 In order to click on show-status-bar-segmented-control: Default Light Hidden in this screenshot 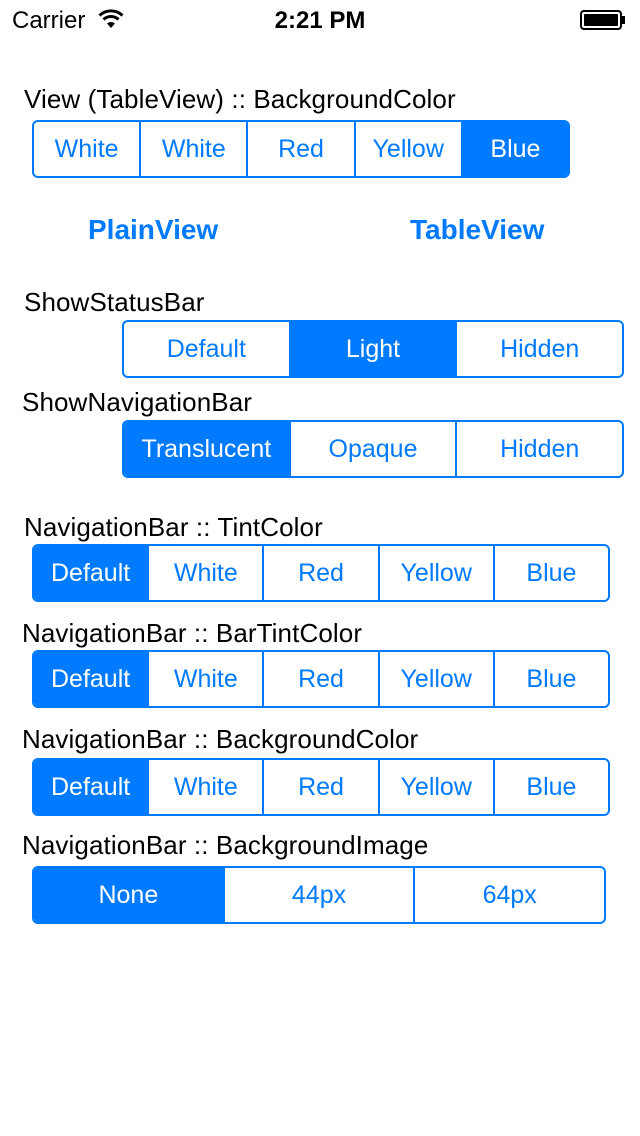, I will do `click(373, 349)`.